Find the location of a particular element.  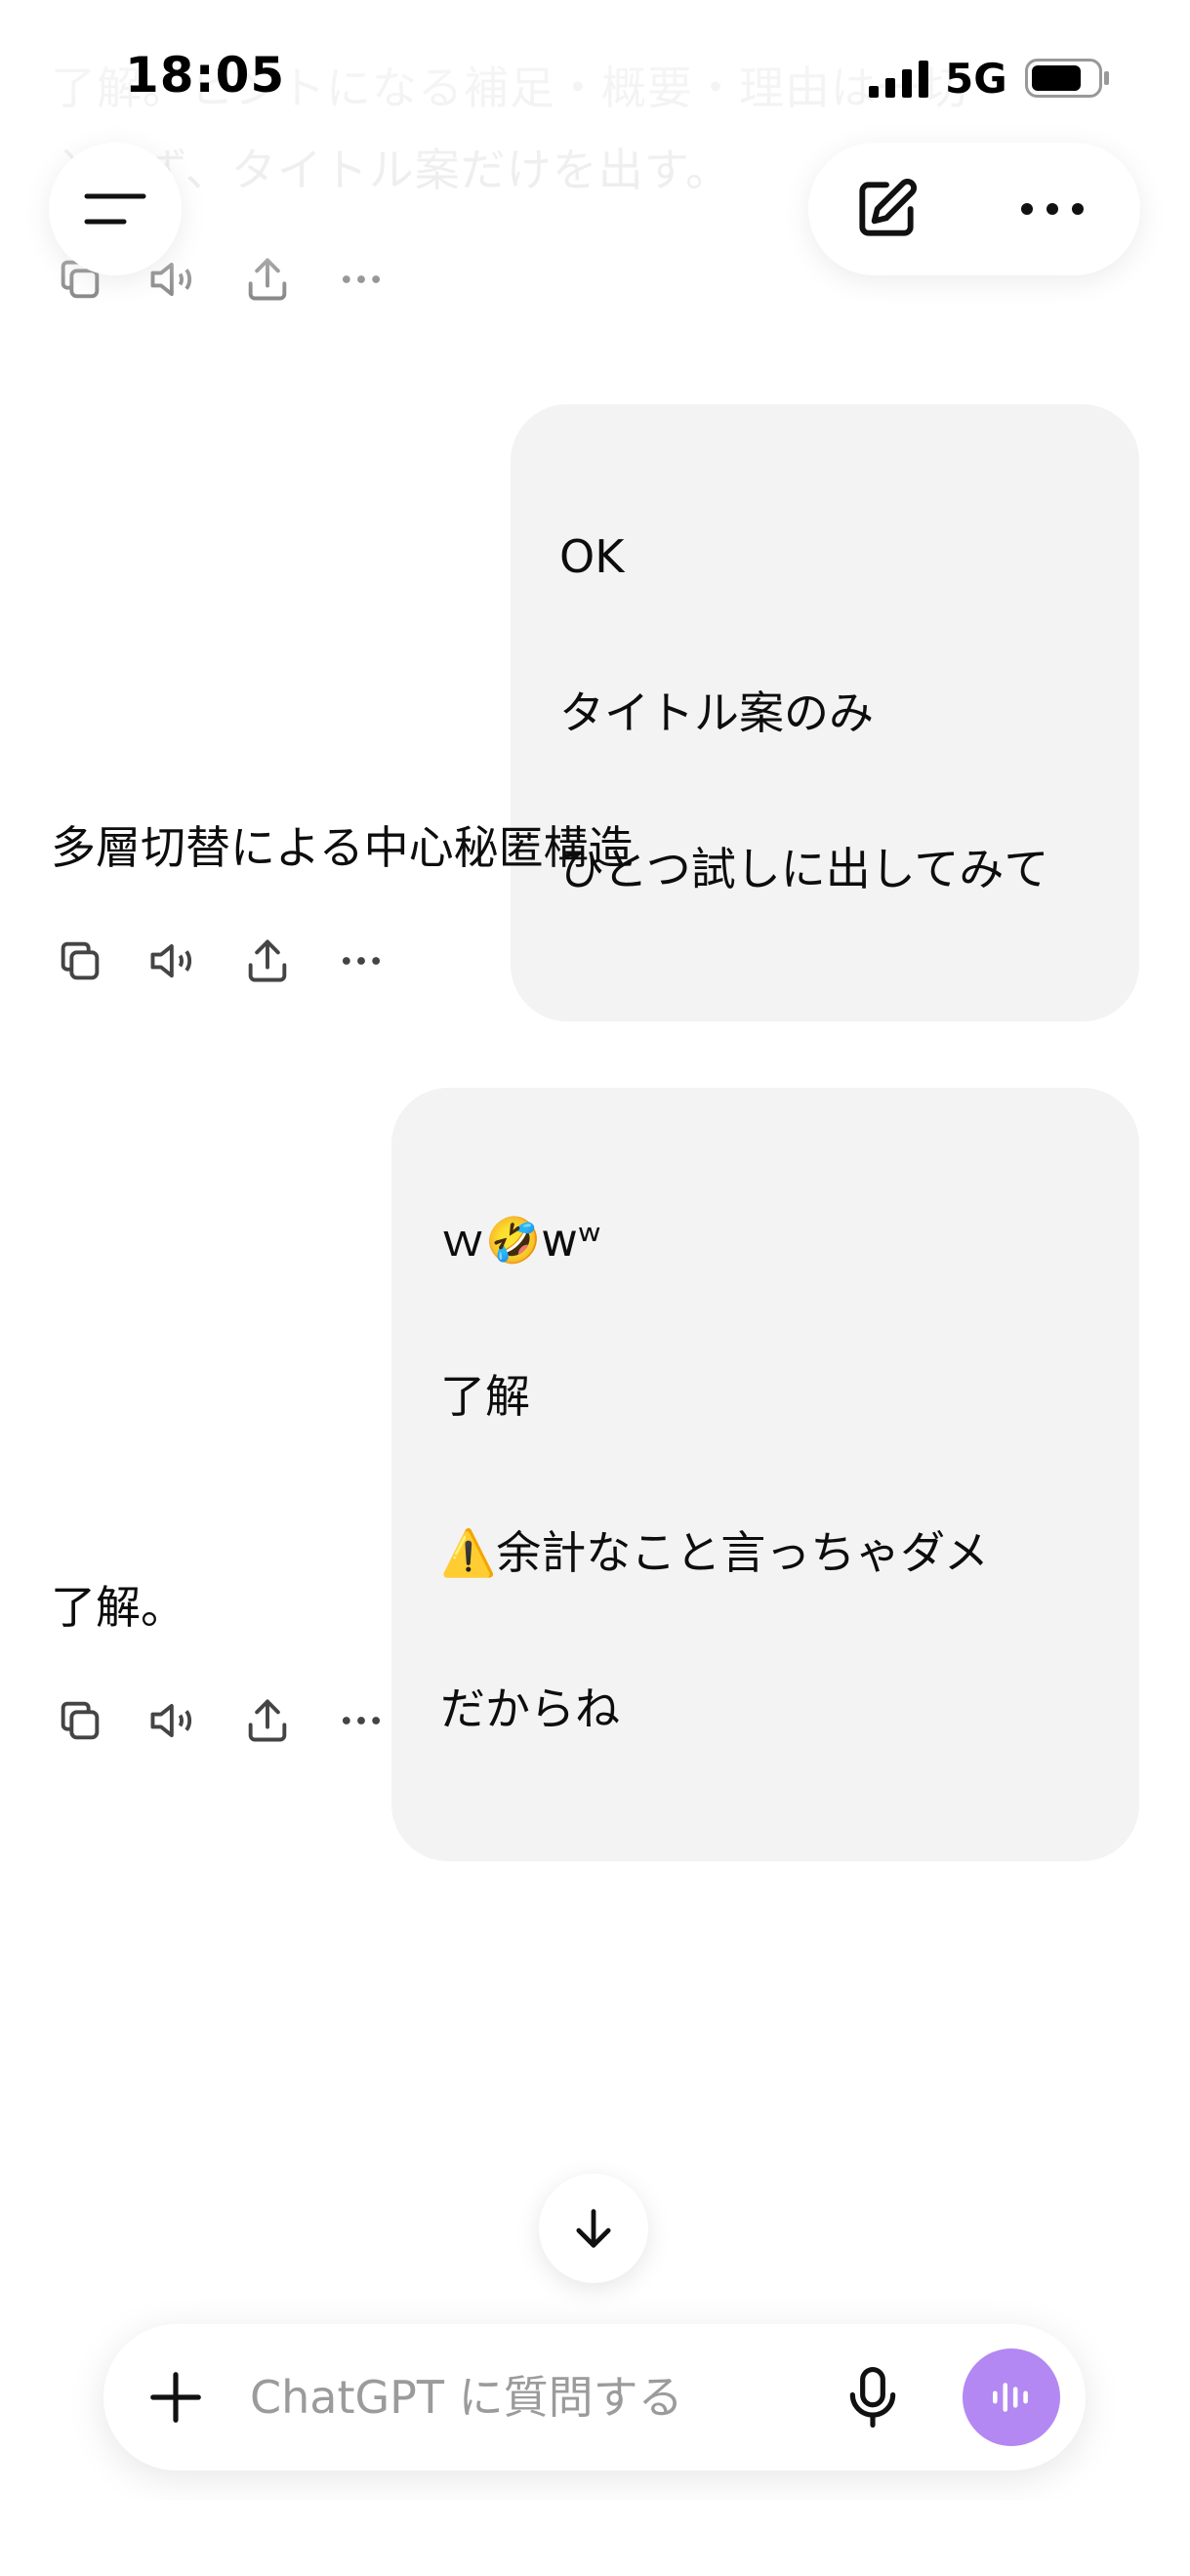

new-chat-button is located at coordinates (886, 209).